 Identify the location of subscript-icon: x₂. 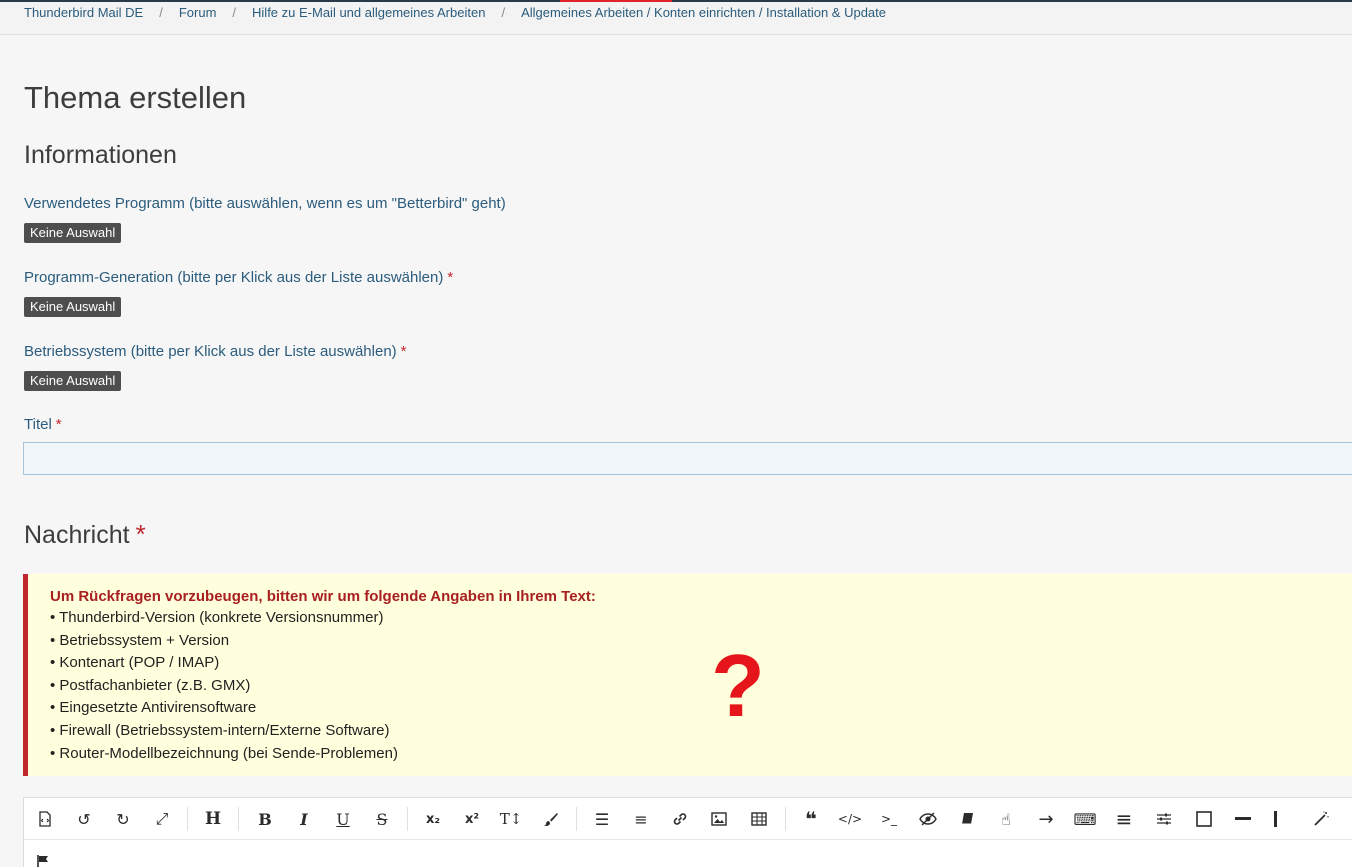
(433, 819).